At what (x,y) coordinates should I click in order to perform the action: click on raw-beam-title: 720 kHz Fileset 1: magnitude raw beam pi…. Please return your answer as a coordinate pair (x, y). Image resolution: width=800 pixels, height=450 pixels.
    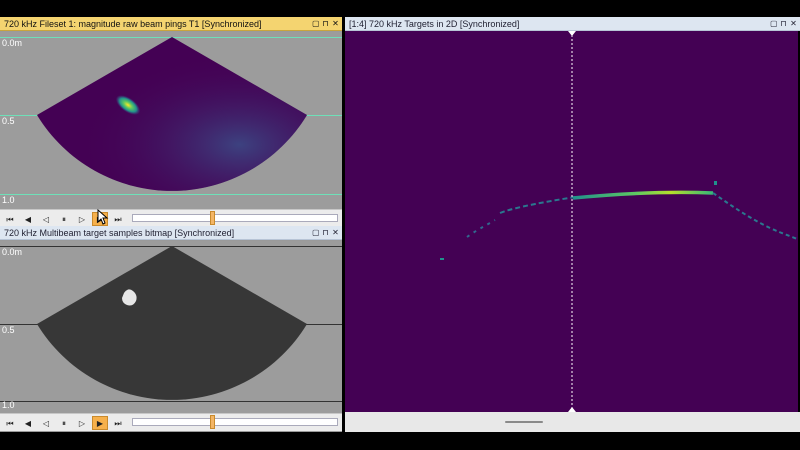
    Looking at the image, I should click on (133, 24).